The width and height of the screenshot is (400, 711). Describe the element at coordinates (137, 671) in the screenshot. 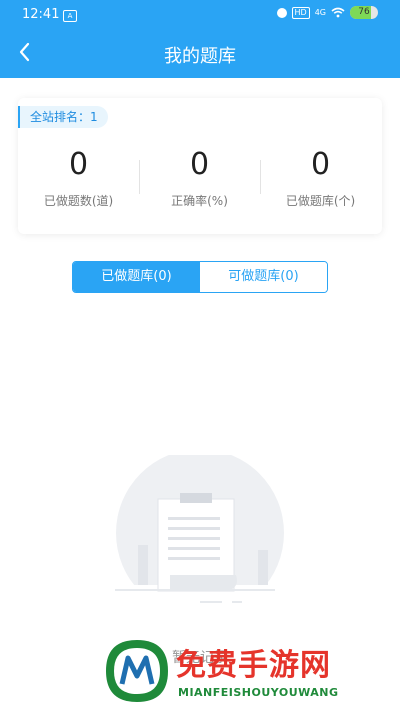

I see `watermark-logo-icon` at that location.